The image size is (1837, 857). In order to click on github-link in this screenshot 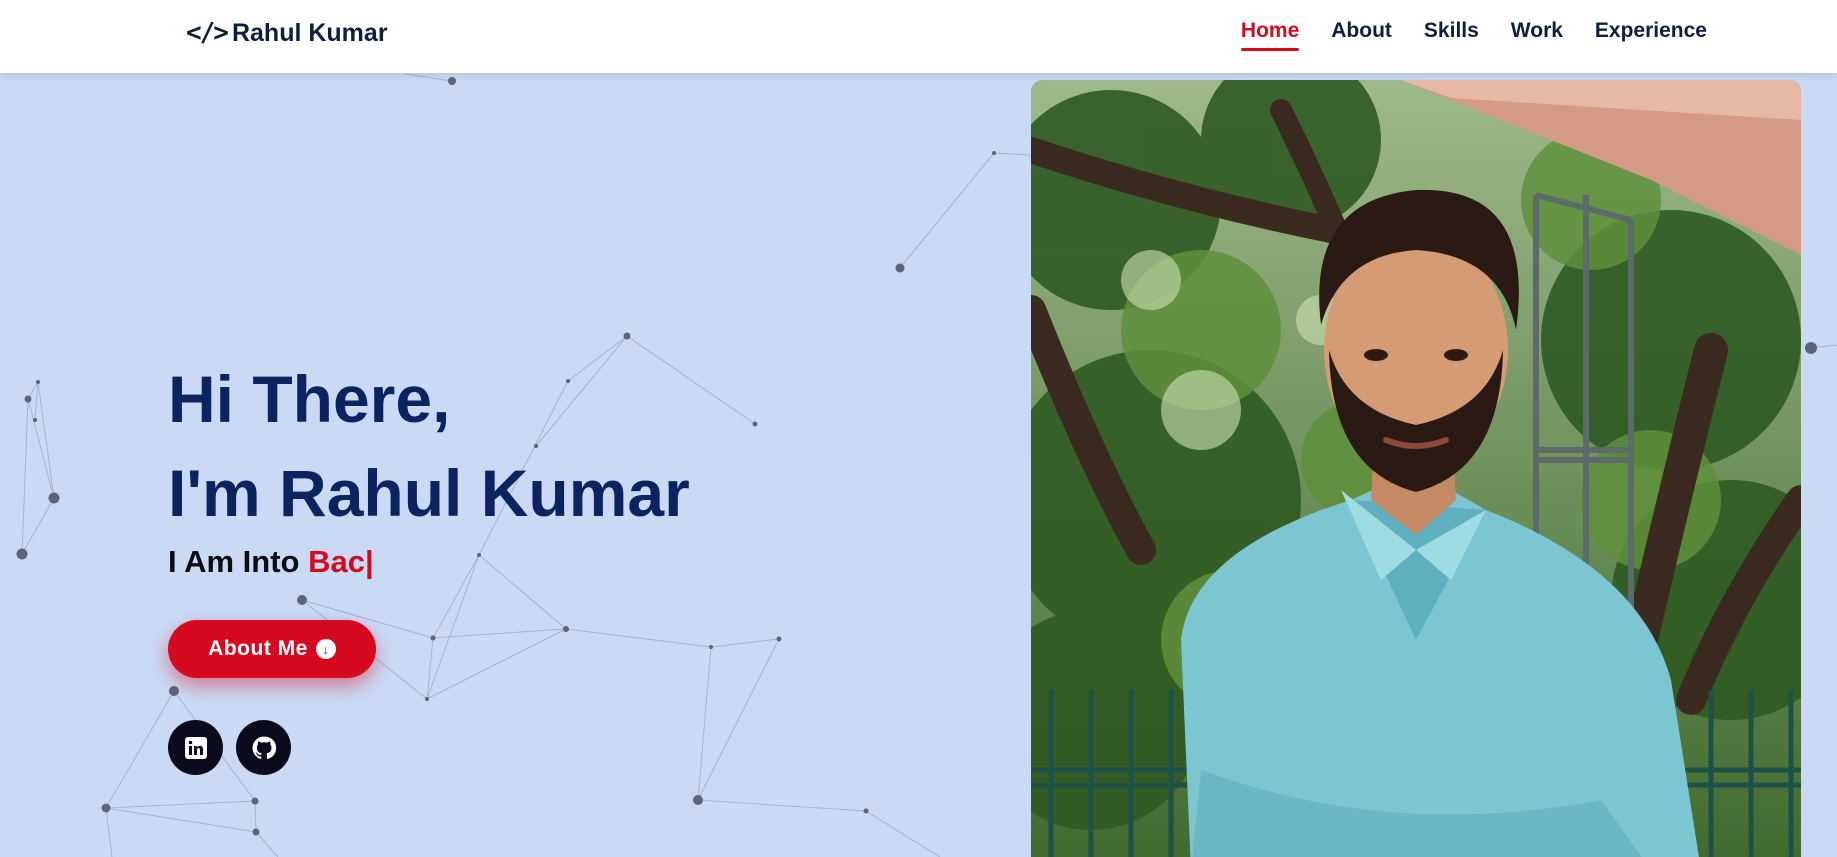, I will do `click(263, 747)`.